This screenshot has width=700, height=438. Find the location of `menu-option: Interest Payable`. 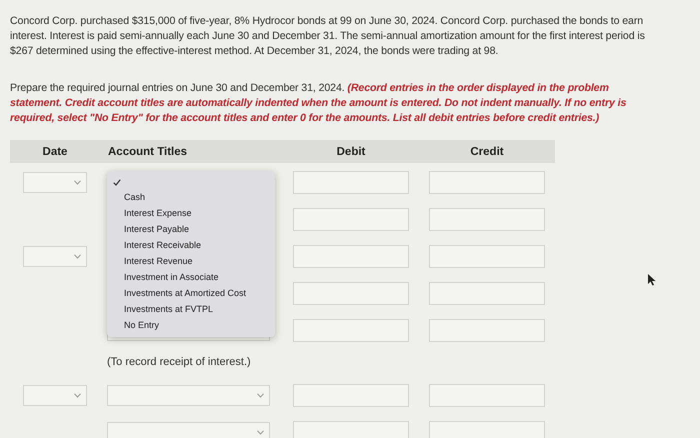

menu-option: Interest Payable is located at coordinates (191, 229).